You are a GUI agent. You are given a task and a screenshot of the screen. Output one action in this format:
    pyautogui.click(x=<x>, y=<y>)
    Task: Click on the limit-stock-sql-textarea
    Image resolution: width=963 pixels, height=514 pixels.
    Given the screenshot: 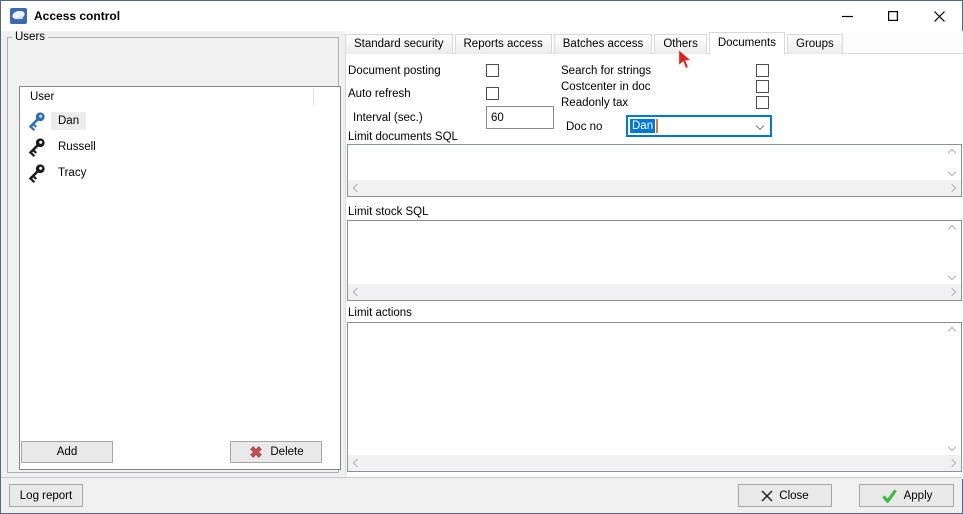 What is the action you would take?
    pyautogui.click(x=654, y=260)
    